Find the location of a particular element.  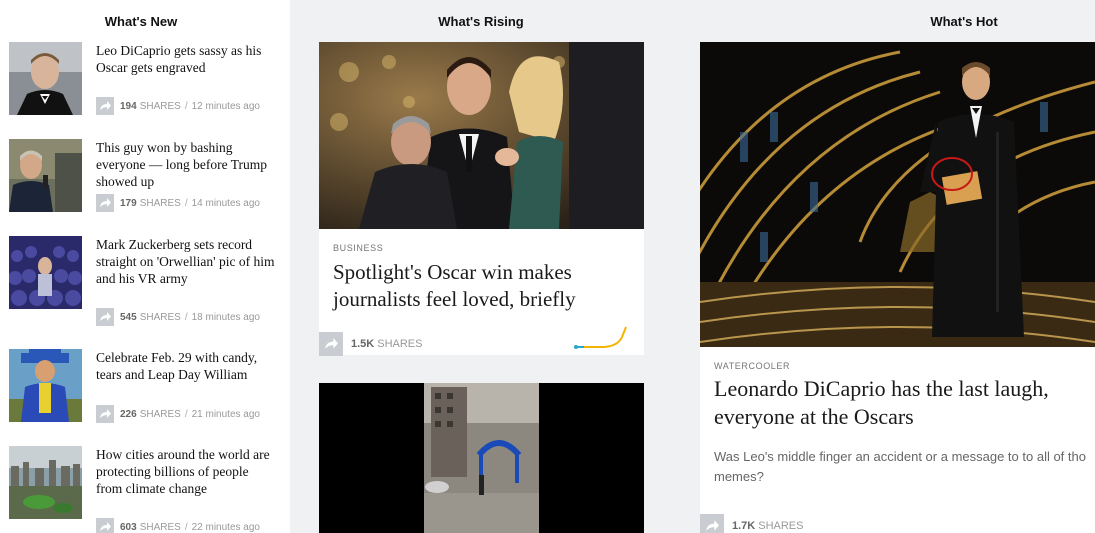

share-count: 1.7K is located at coordinates (744, 526).